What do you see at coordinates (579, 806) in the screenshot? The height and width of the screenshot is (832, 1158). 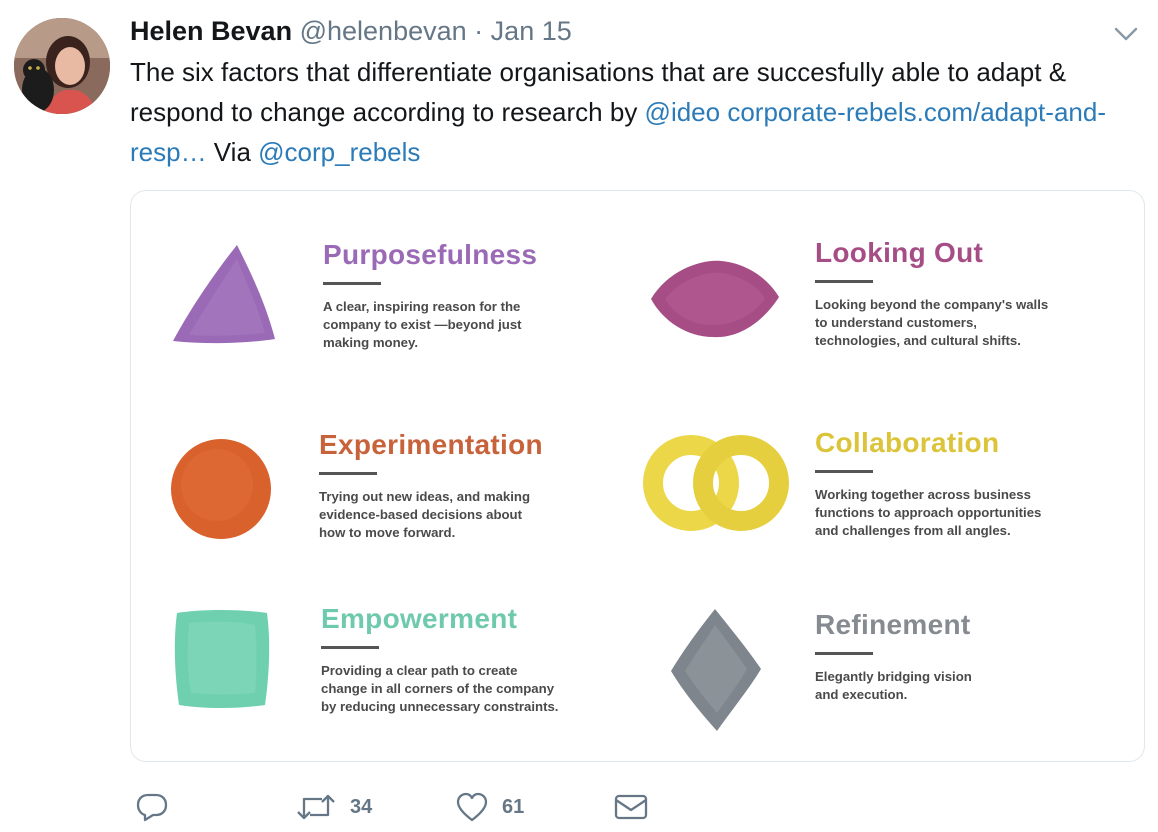 I see `tweet-action-bar: 34 61` at bounding box center [579, 806].